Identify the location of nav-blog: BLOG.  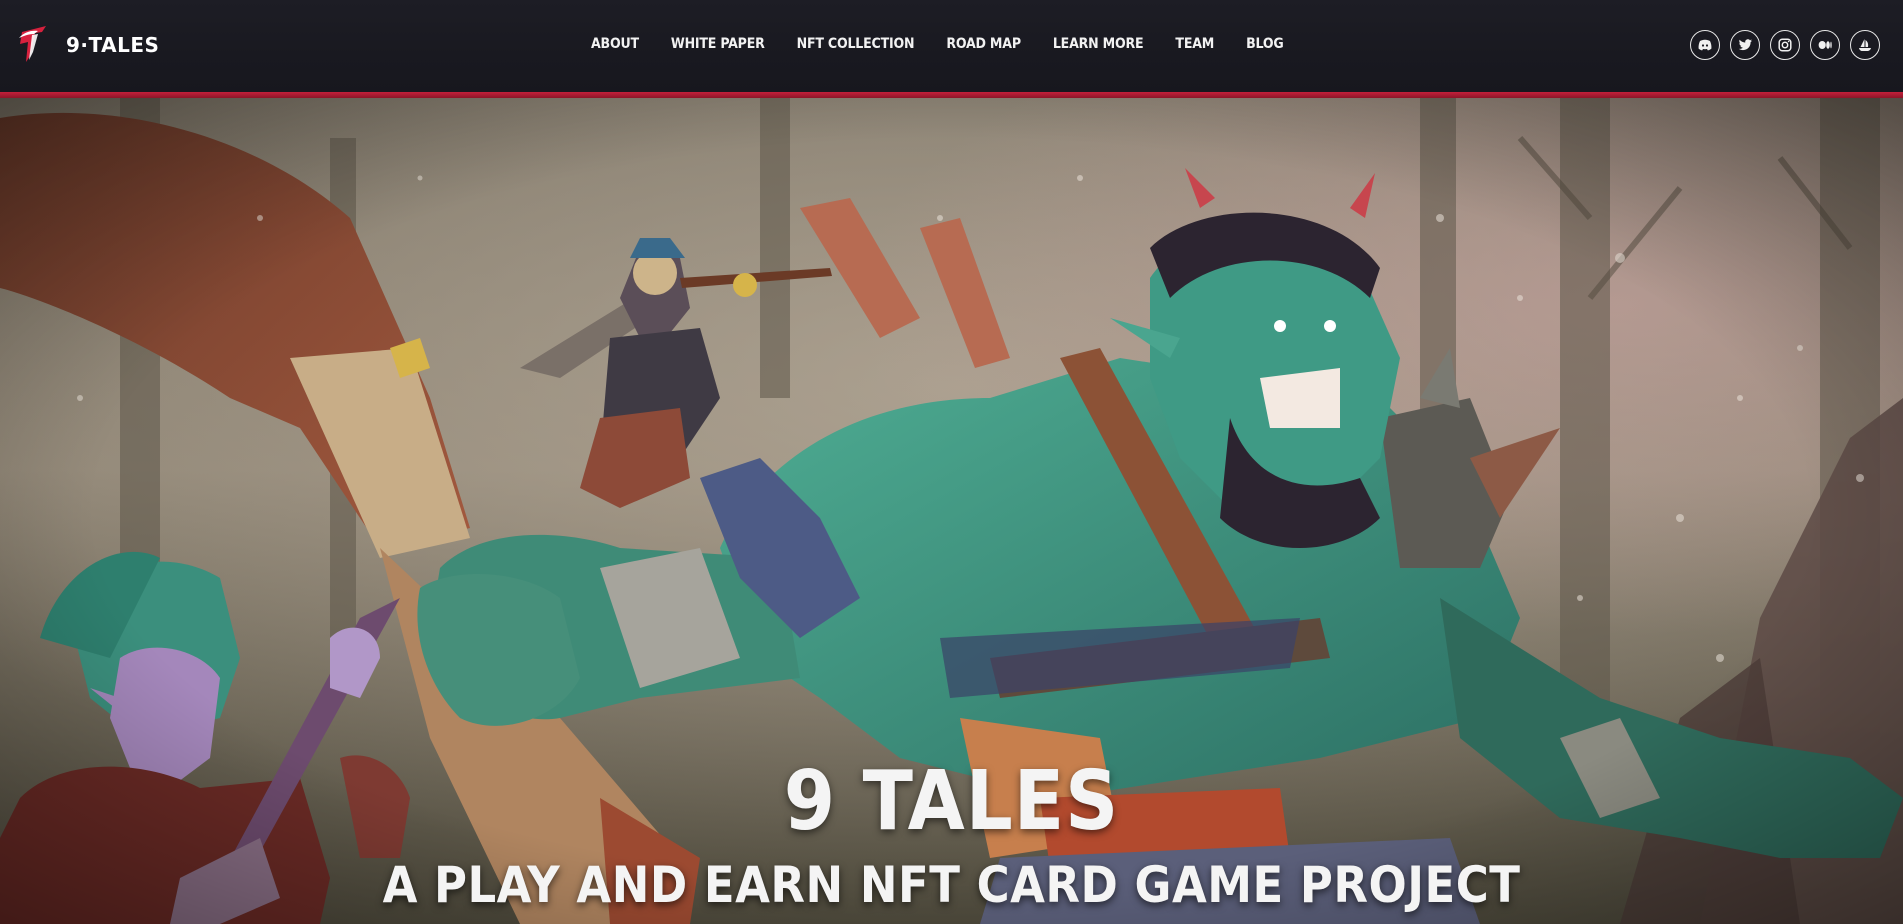
(1265, 44).